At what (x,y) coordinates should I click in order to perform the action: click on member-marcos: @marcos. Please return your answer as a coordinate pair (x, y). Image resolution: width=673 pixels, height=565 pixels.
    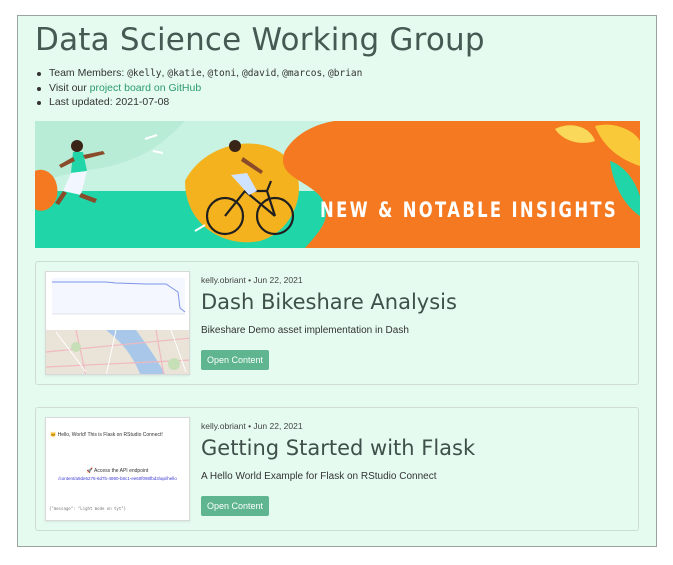
    Looking at the image, I should click on (302, 73).